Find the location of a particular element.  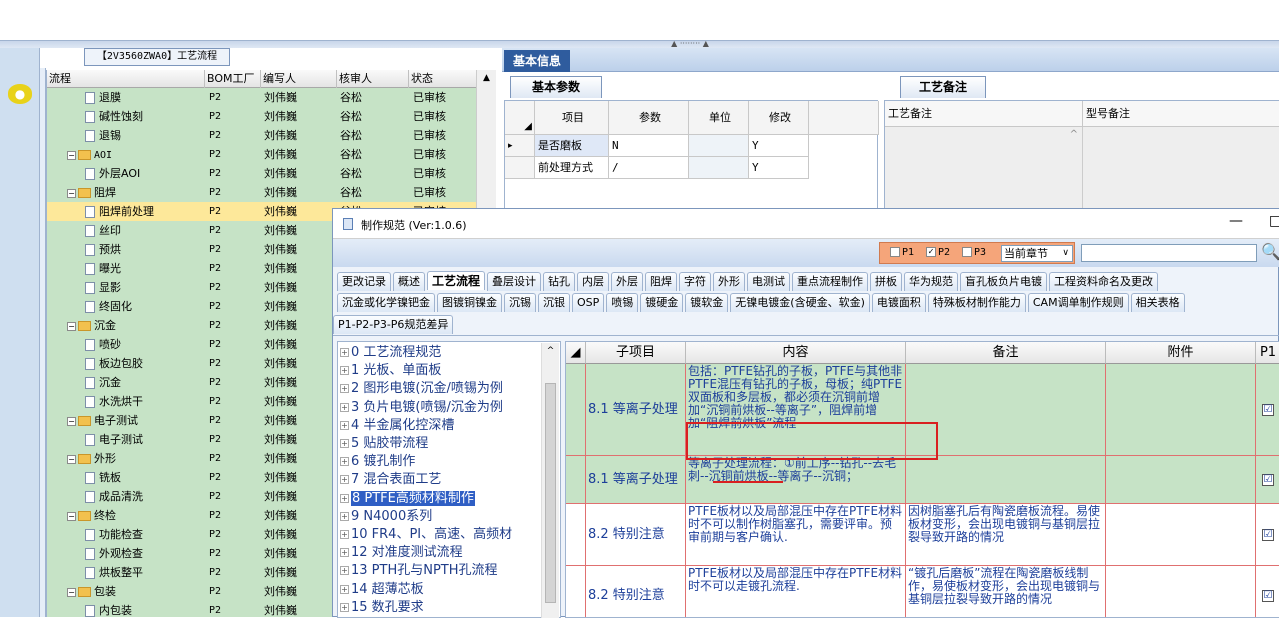

maximize-button: □ is located at coordinates (1274, 221).